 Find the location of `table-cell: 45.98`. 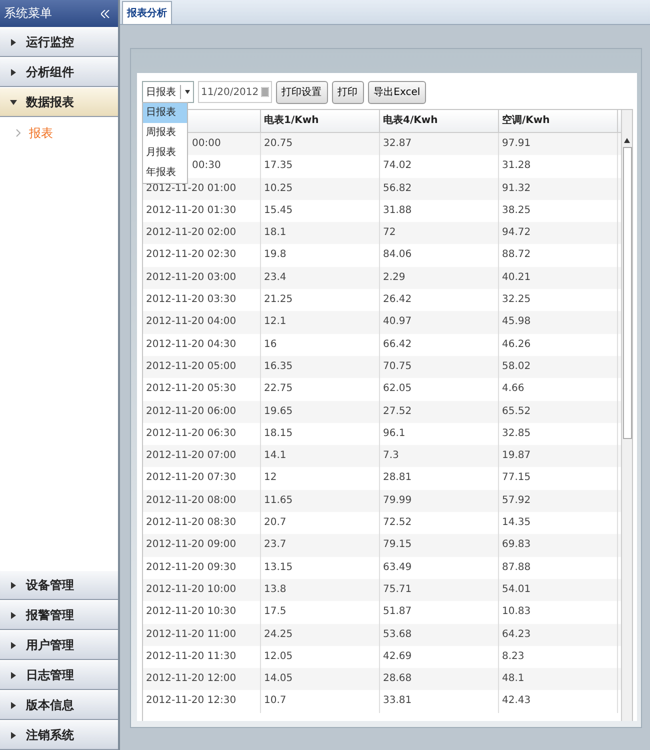

table-cell: 45.98 is located at coordinates (558, 322).